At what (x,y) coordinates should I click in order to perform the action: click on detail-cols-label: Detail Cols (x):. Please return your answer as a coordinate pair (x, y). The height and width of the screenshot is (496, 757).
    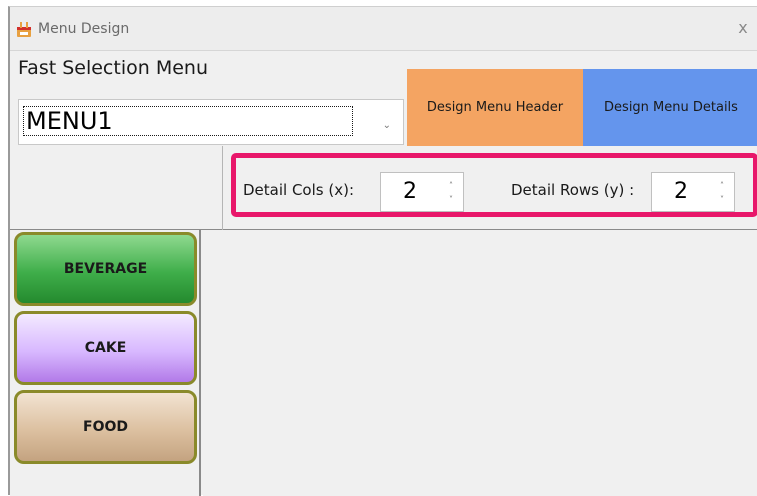
    Looking at the image, I should click on (298, 190).